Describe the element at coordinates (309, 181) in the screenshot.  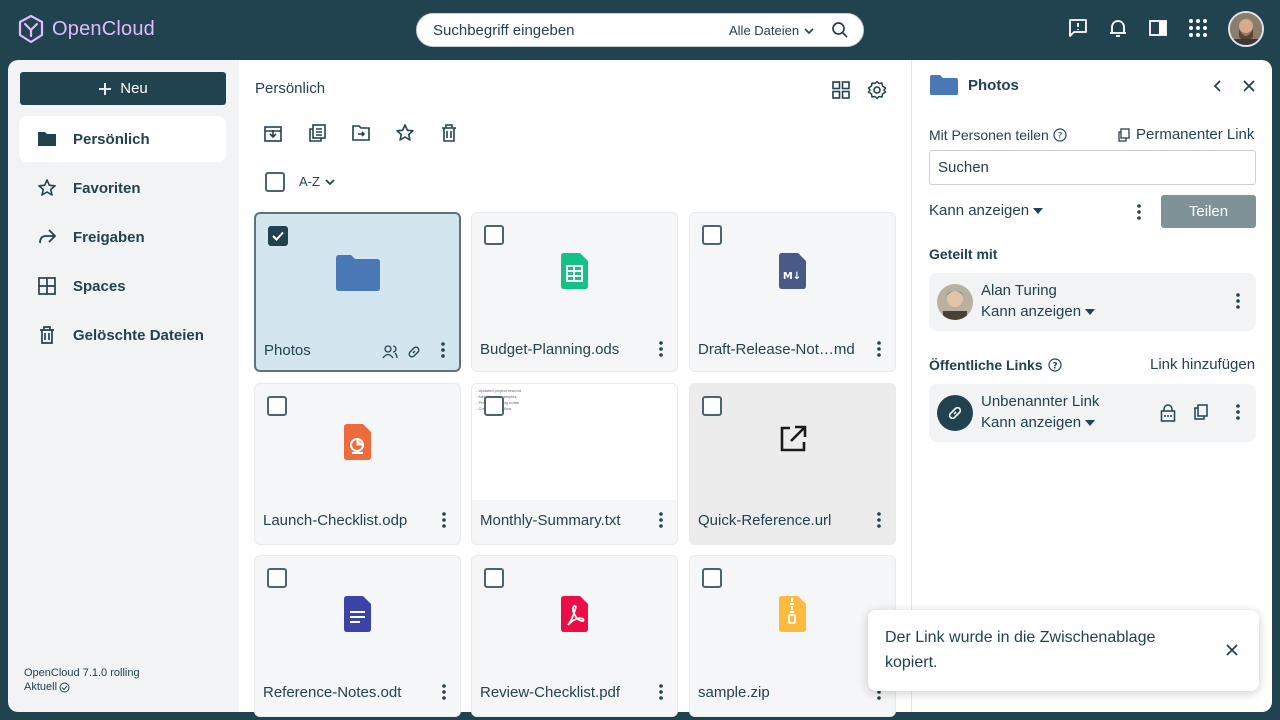
I see `sort-label: A-Z` at that location.